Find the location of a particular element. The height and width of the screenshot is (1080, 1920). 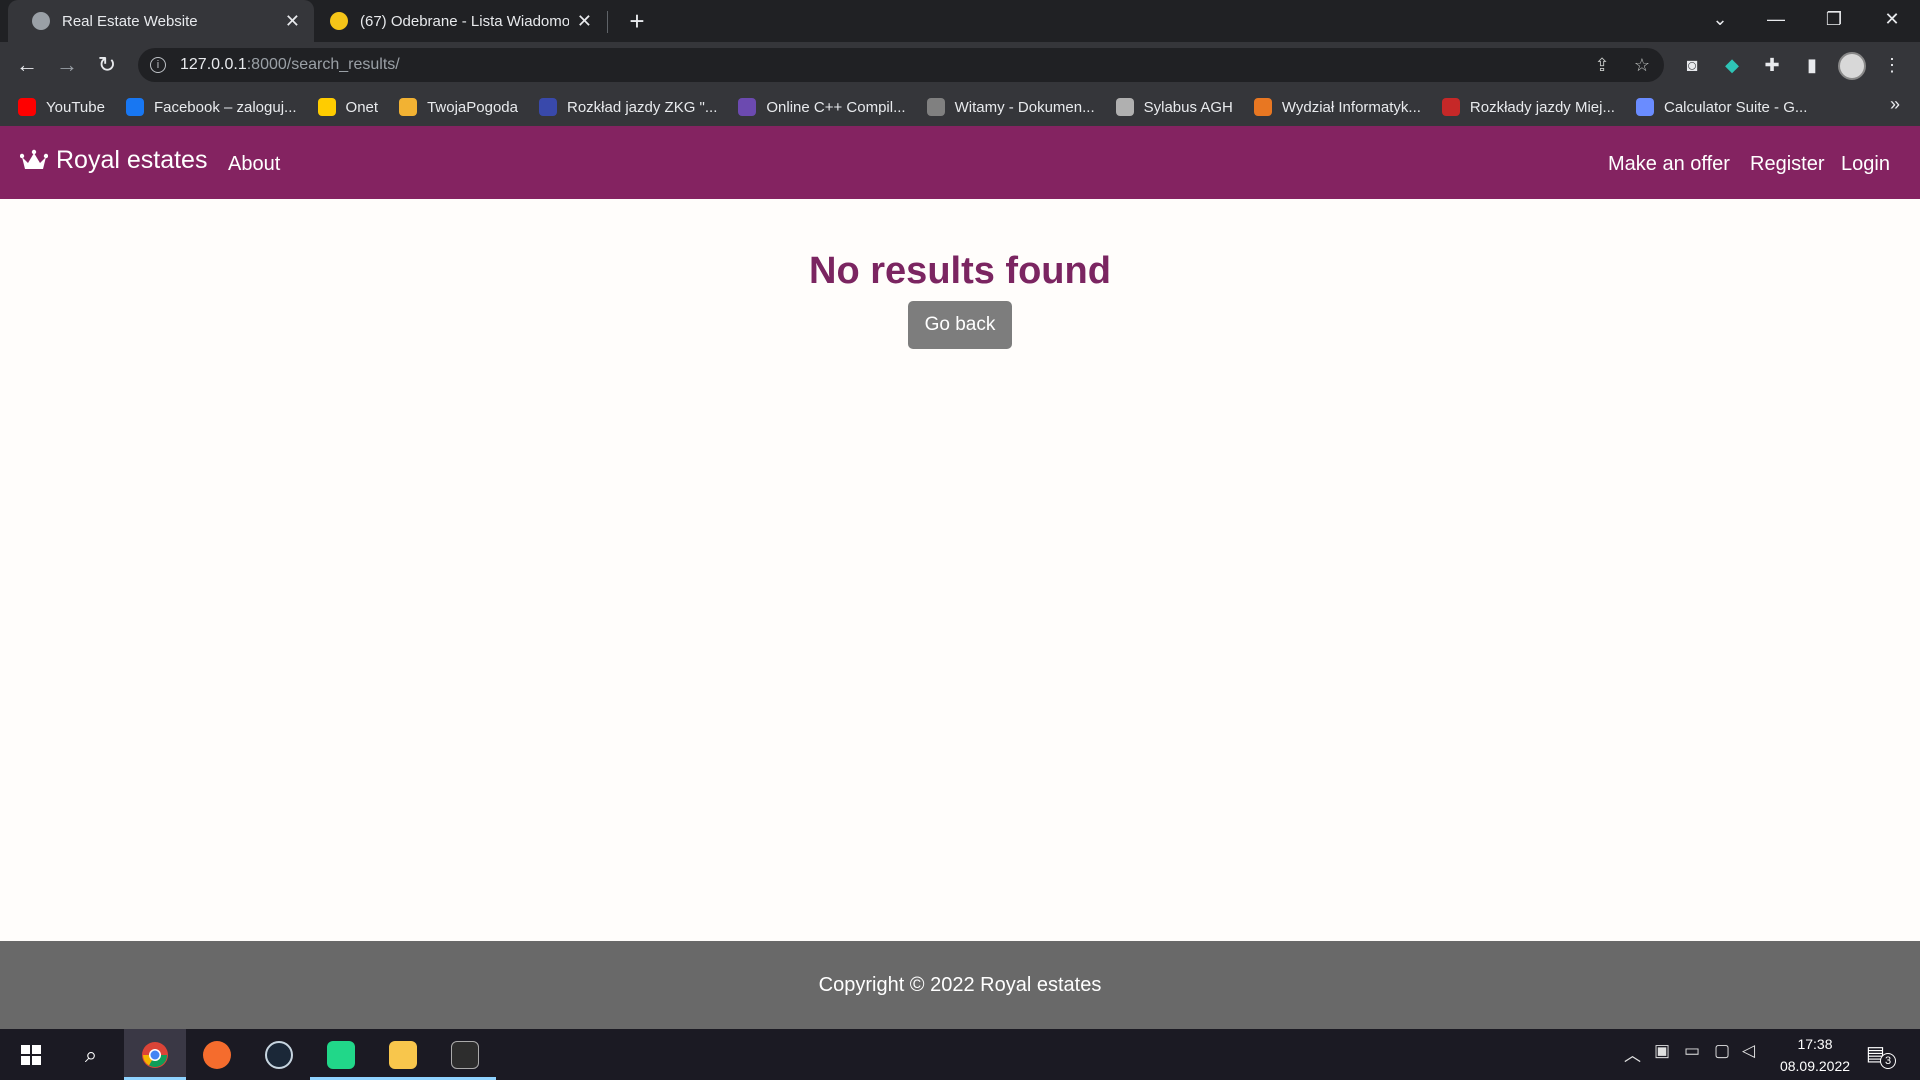

crown-icon is located at coordinates (34, 159).